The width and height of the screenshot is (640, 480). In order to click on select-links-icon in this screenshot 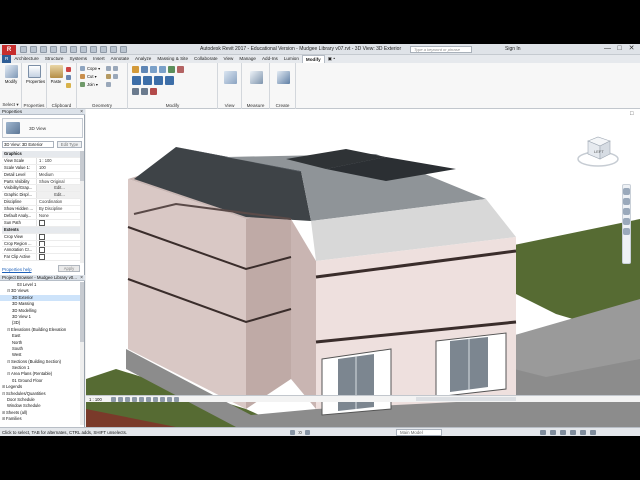, I will do `click(543, 432)`.